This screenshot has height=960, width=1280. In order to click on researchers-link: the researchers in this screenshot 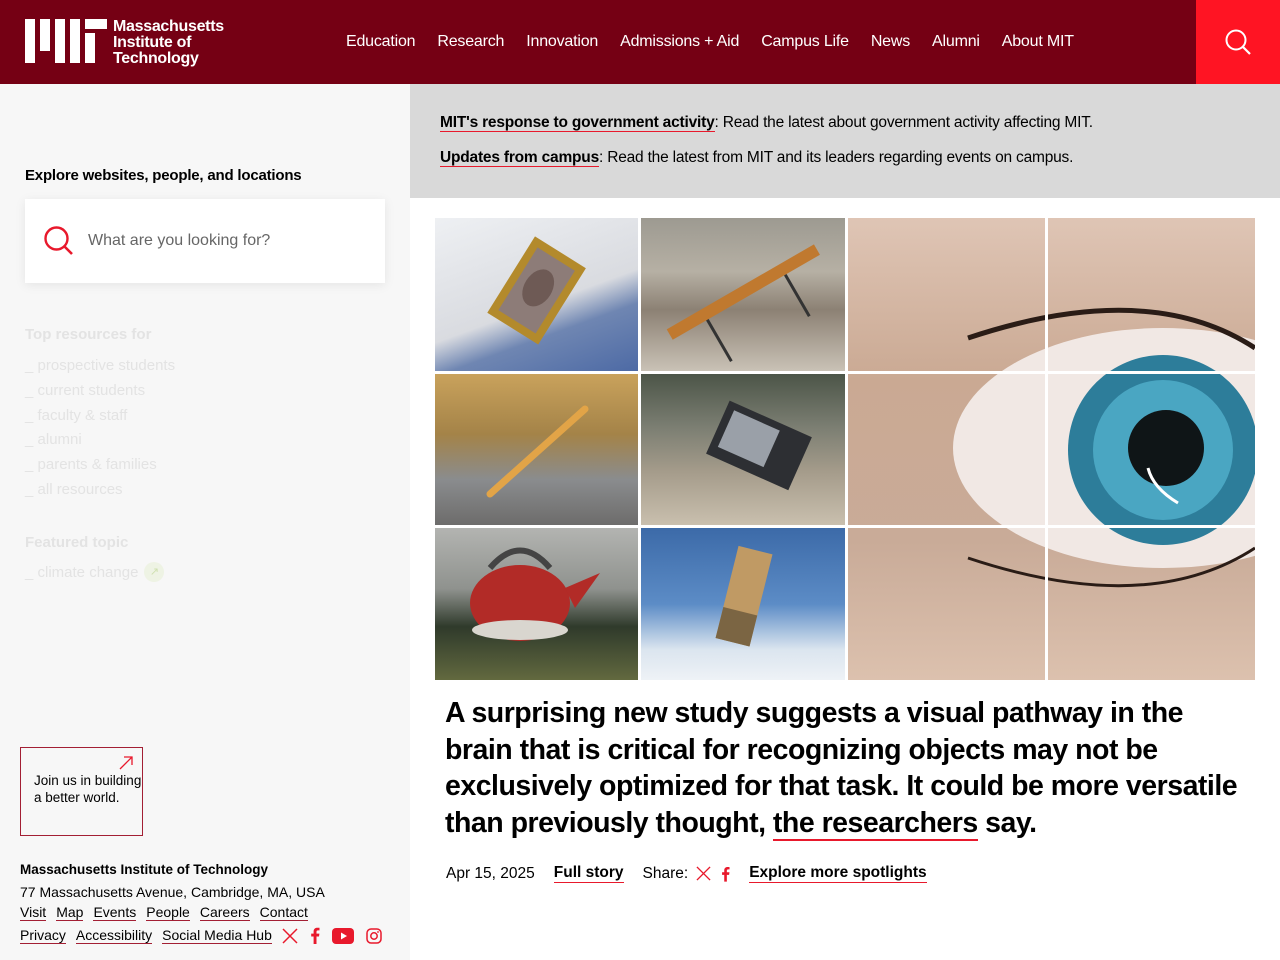, I will do `click(875, 823)`.